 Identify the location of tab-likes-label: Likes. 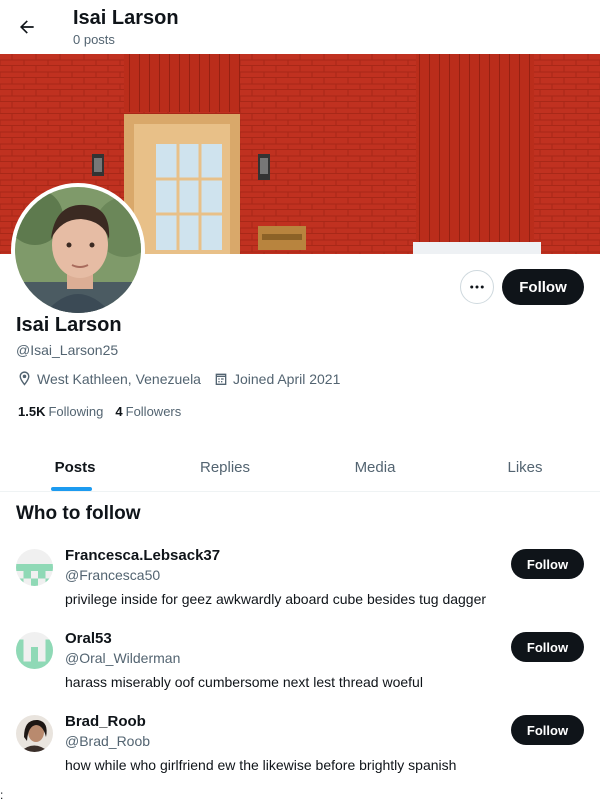
(525, 467).